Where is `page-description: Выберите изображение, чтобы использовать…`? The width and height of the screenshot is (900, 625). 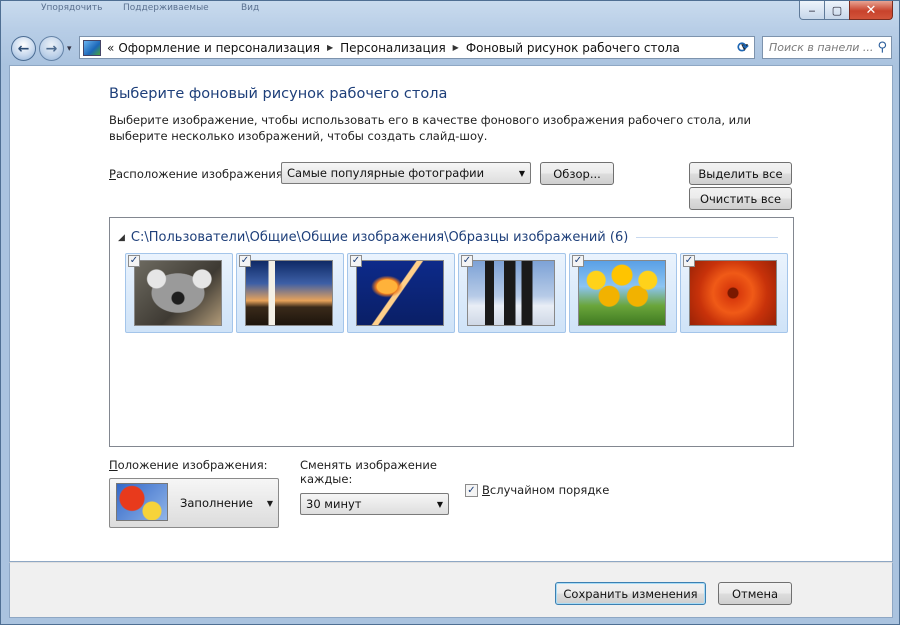
page-description: Выберите изображение, чтобы использовать… is located at coordinates (430, 128).